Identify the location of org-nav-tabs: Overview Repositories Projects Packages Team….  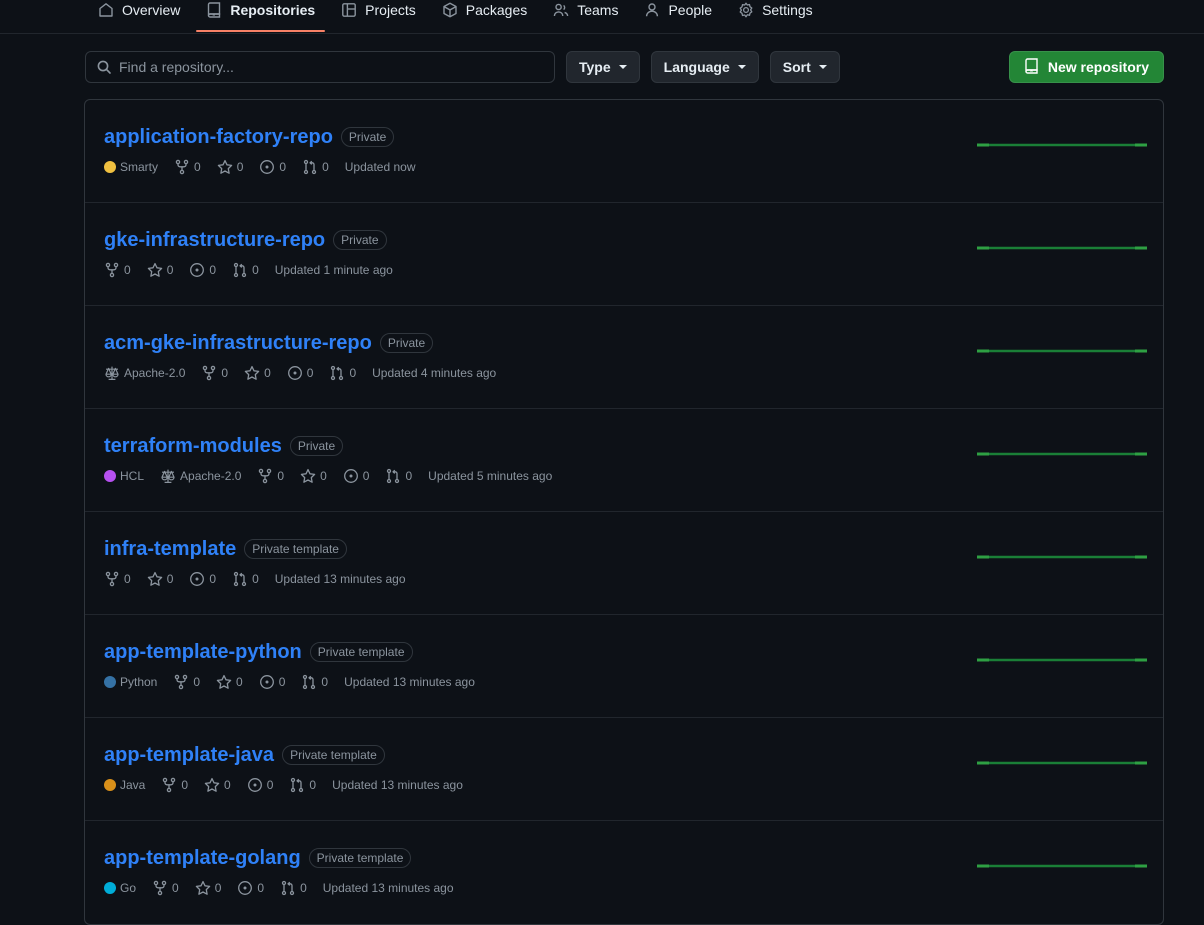
(602, 17).